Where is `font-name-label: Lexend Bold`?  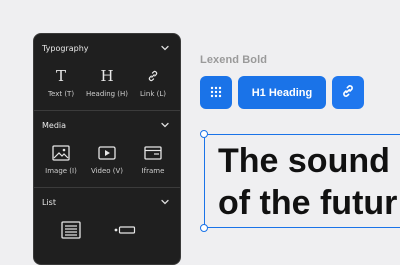
font-name-label: Lexend Bold is located at coordinates (234, 60).